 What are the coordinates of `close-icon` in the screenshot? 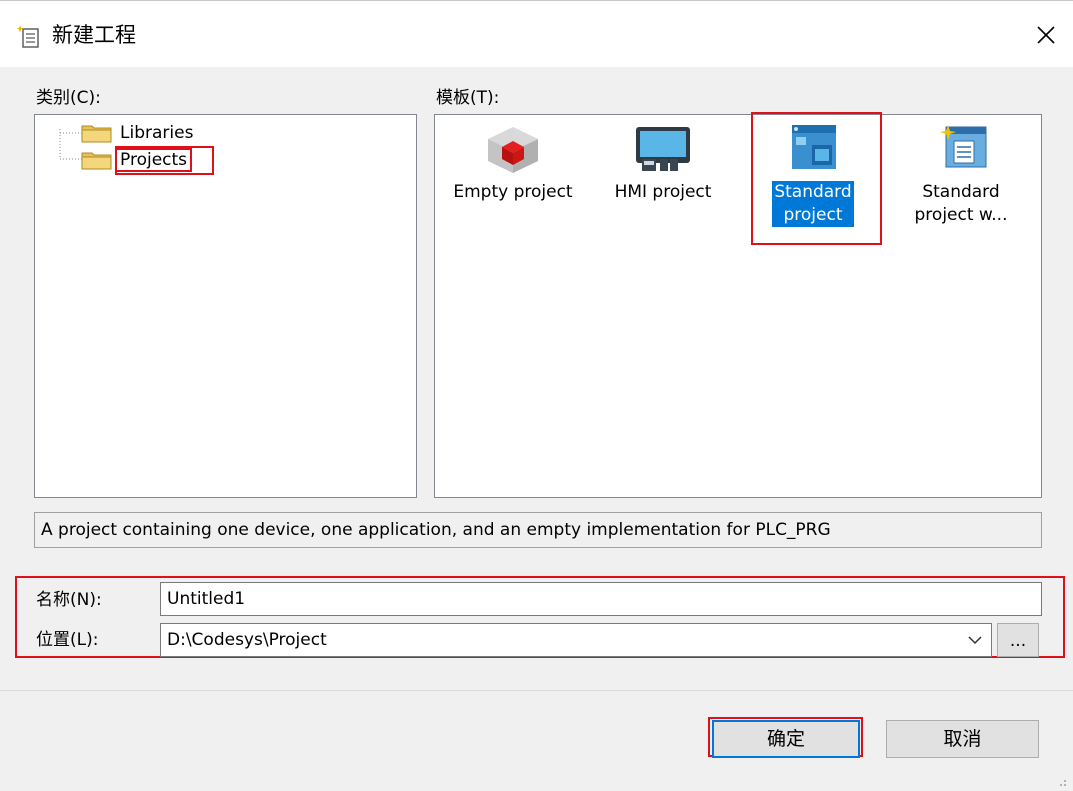 It's located at (1046, 35).